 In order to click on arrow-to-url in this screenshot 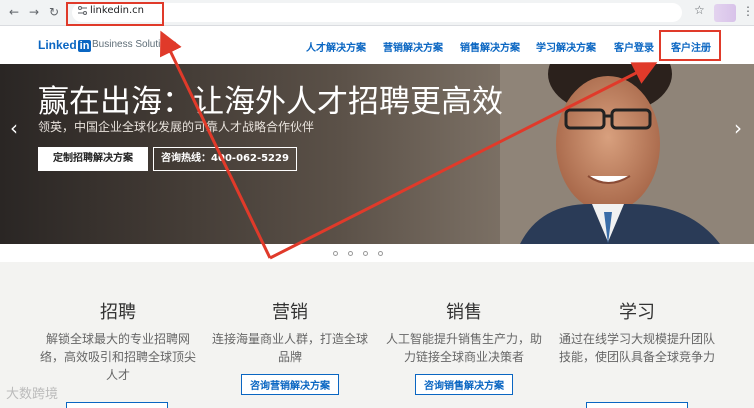, I will do `click(216, 144)`.